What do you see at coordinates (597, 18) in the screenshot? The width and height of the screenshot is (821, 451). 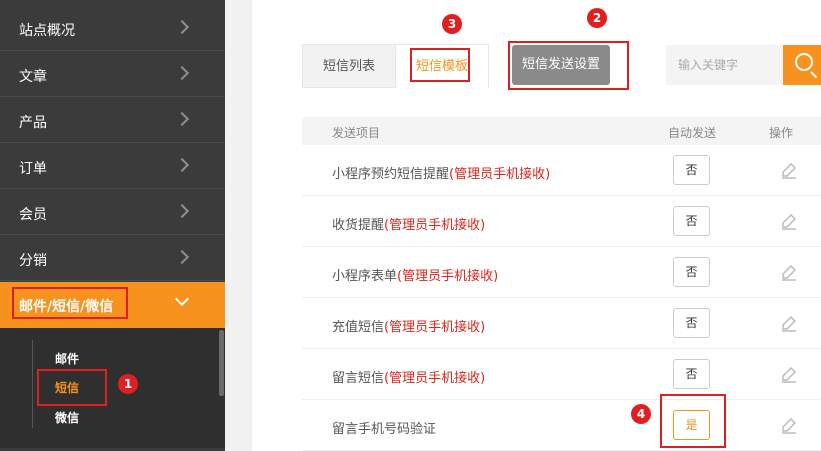 I see `annotation-badge: 2` at bounding box center [597, 18].